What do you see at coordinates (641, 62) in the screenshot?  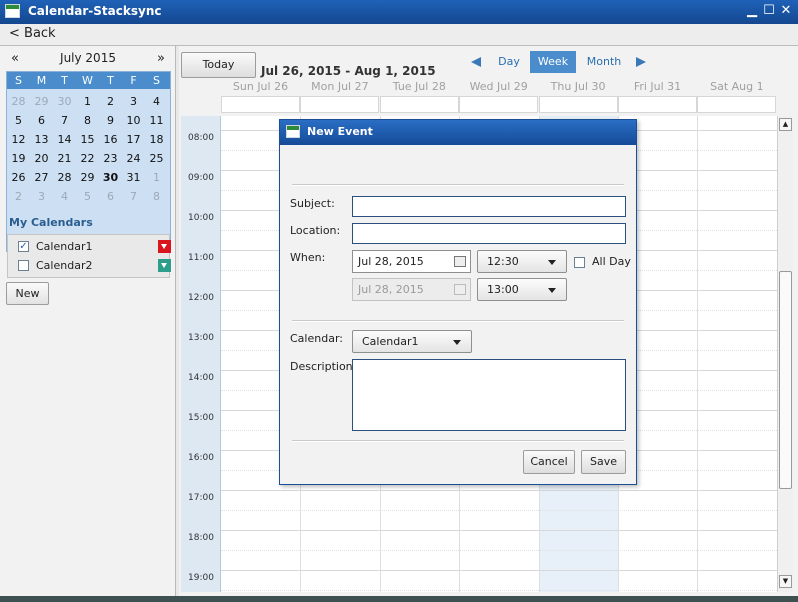 I see `next-period-arrow-icon` at bounding box center [641, 62].